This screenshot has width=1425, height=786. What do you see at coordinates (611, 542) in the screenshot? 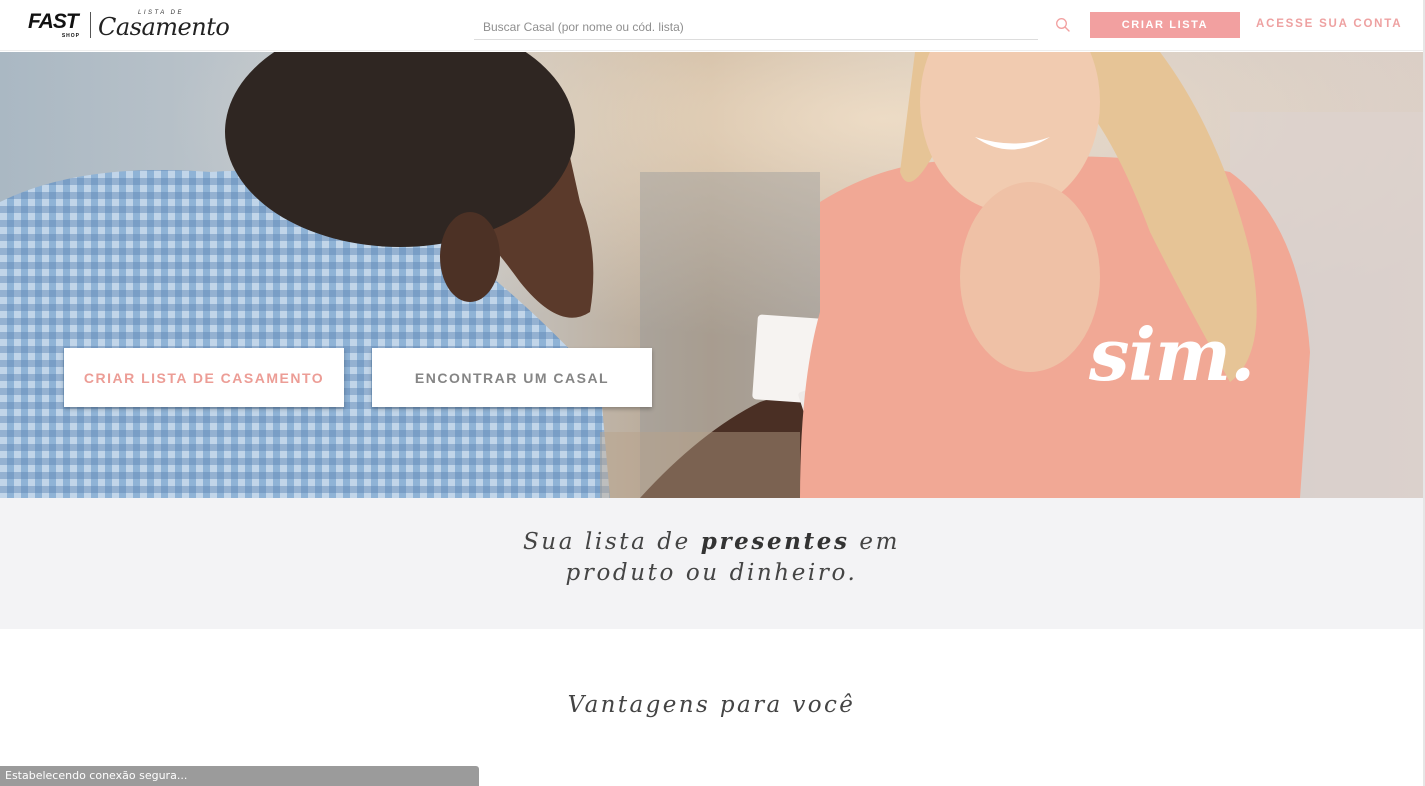
I see `tagline-line1-pre: Sua lista de` at bounding box center [611, 542].